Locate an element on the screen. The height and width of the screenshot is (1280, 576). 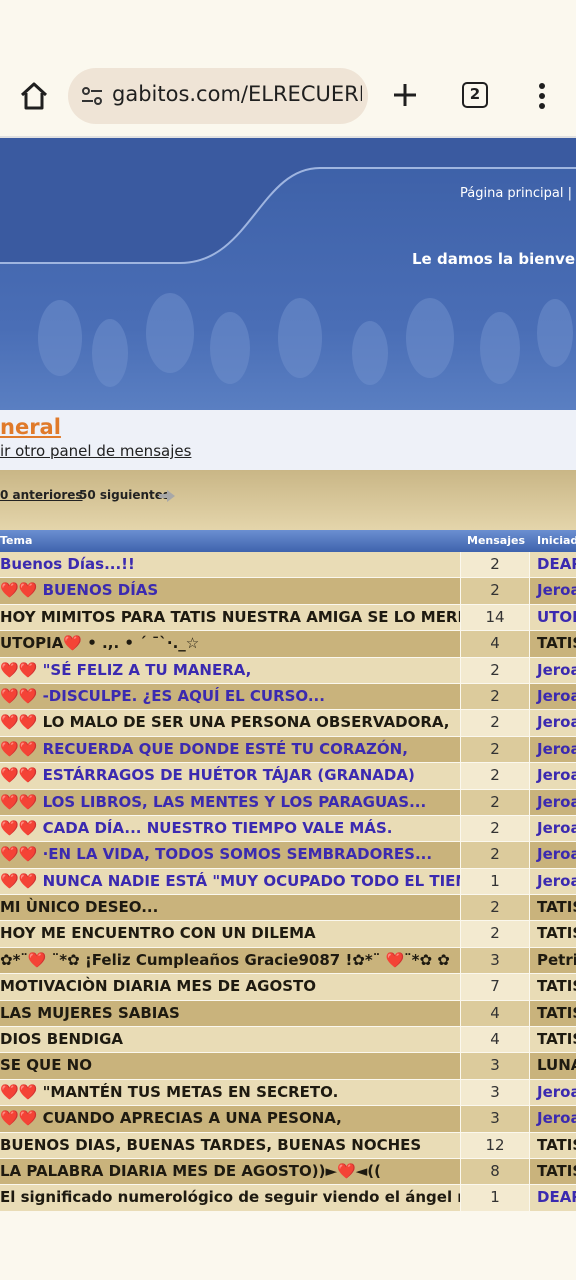
home-icon is located at coordinates (34, 96).